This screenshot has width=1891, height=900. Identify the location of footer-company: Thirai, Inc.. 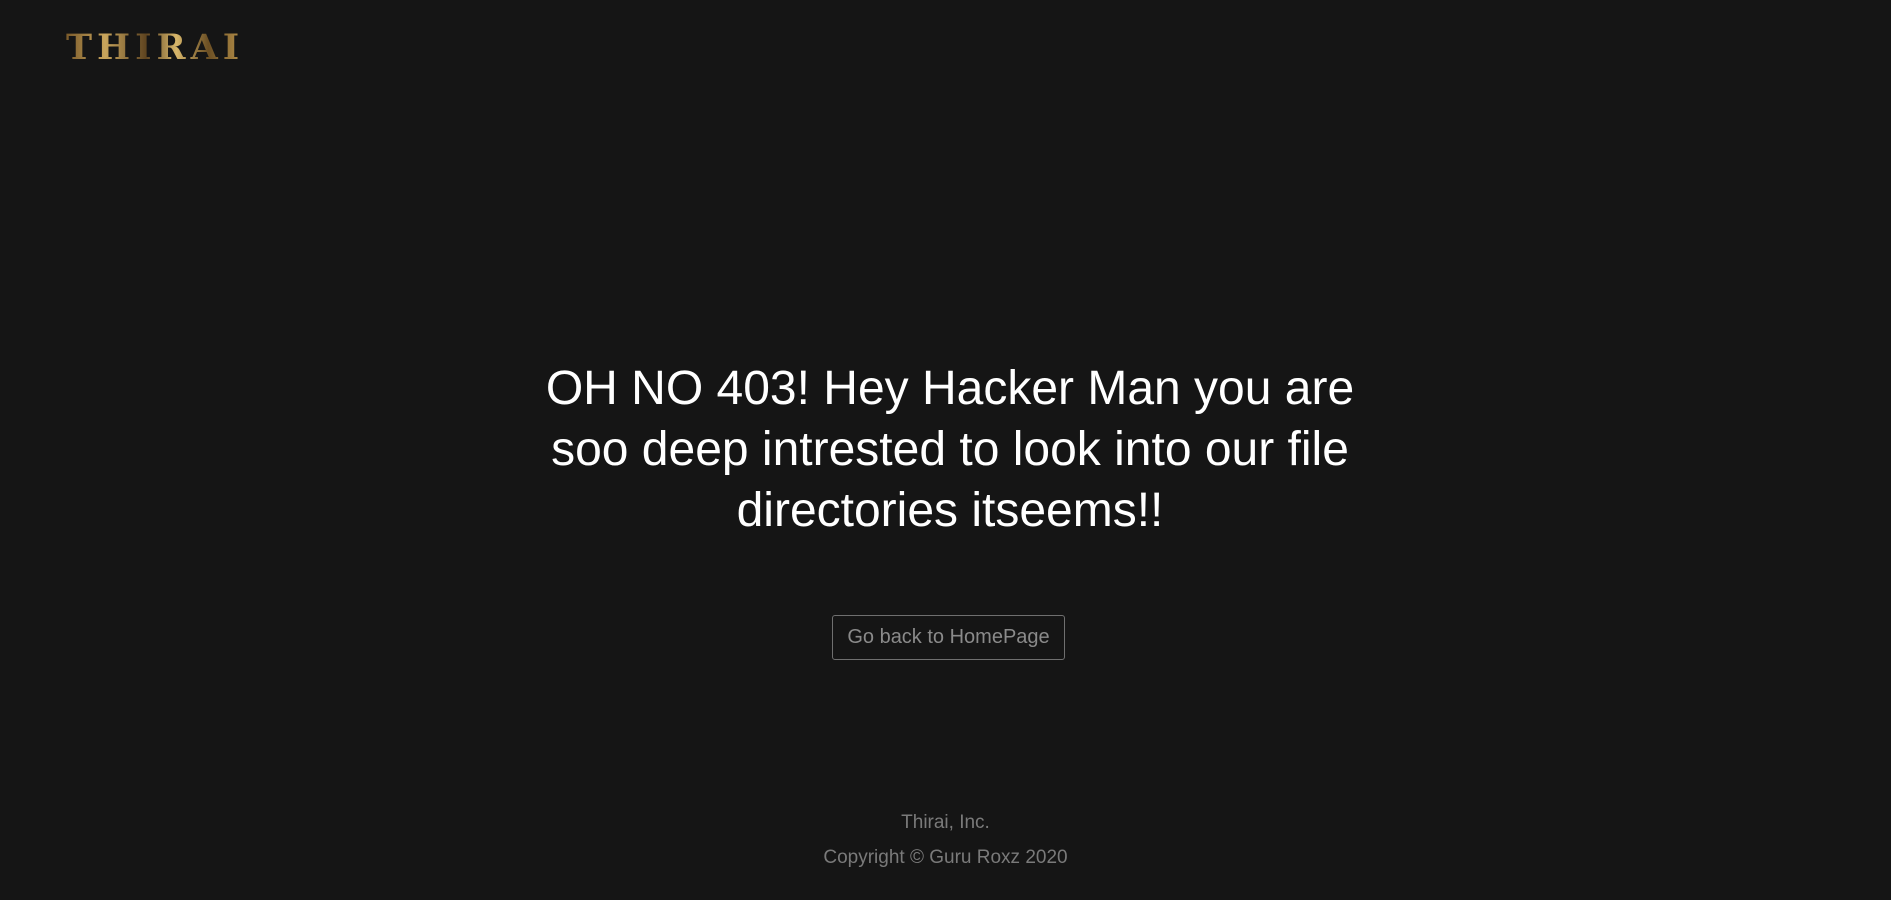
(945, 822).